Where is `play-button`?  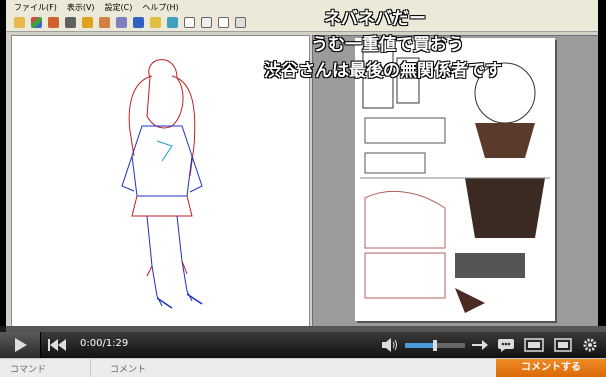 play-button is located at coordinates (20, 345).